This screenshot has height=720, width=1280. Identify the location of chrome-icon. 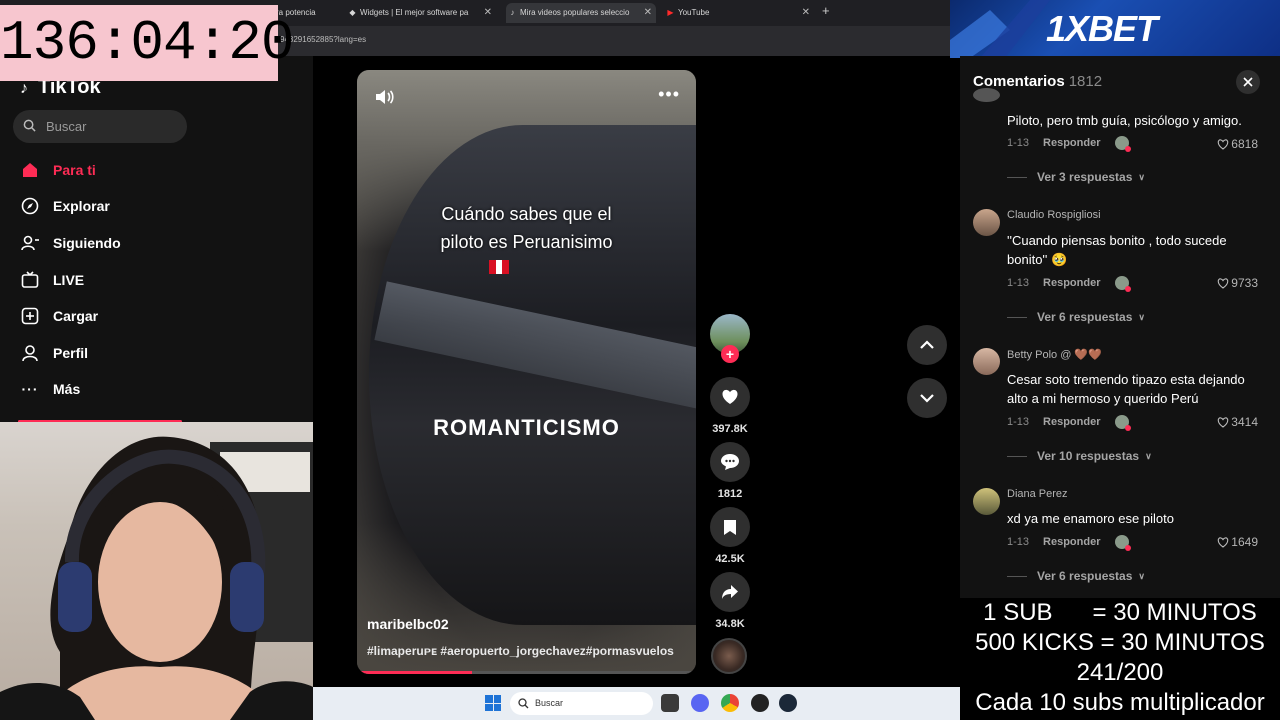
(730, 703).